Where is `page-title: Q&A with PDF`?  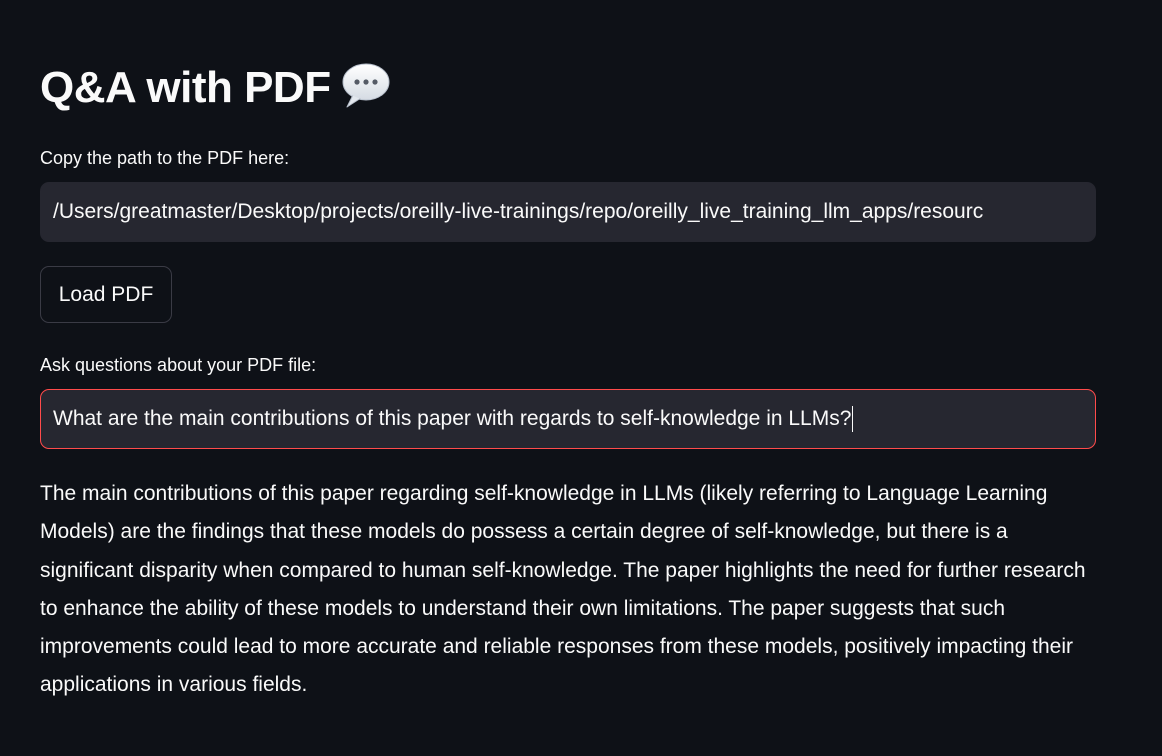
page-title: Q&A with PDF is located at coordinates (185, 87).